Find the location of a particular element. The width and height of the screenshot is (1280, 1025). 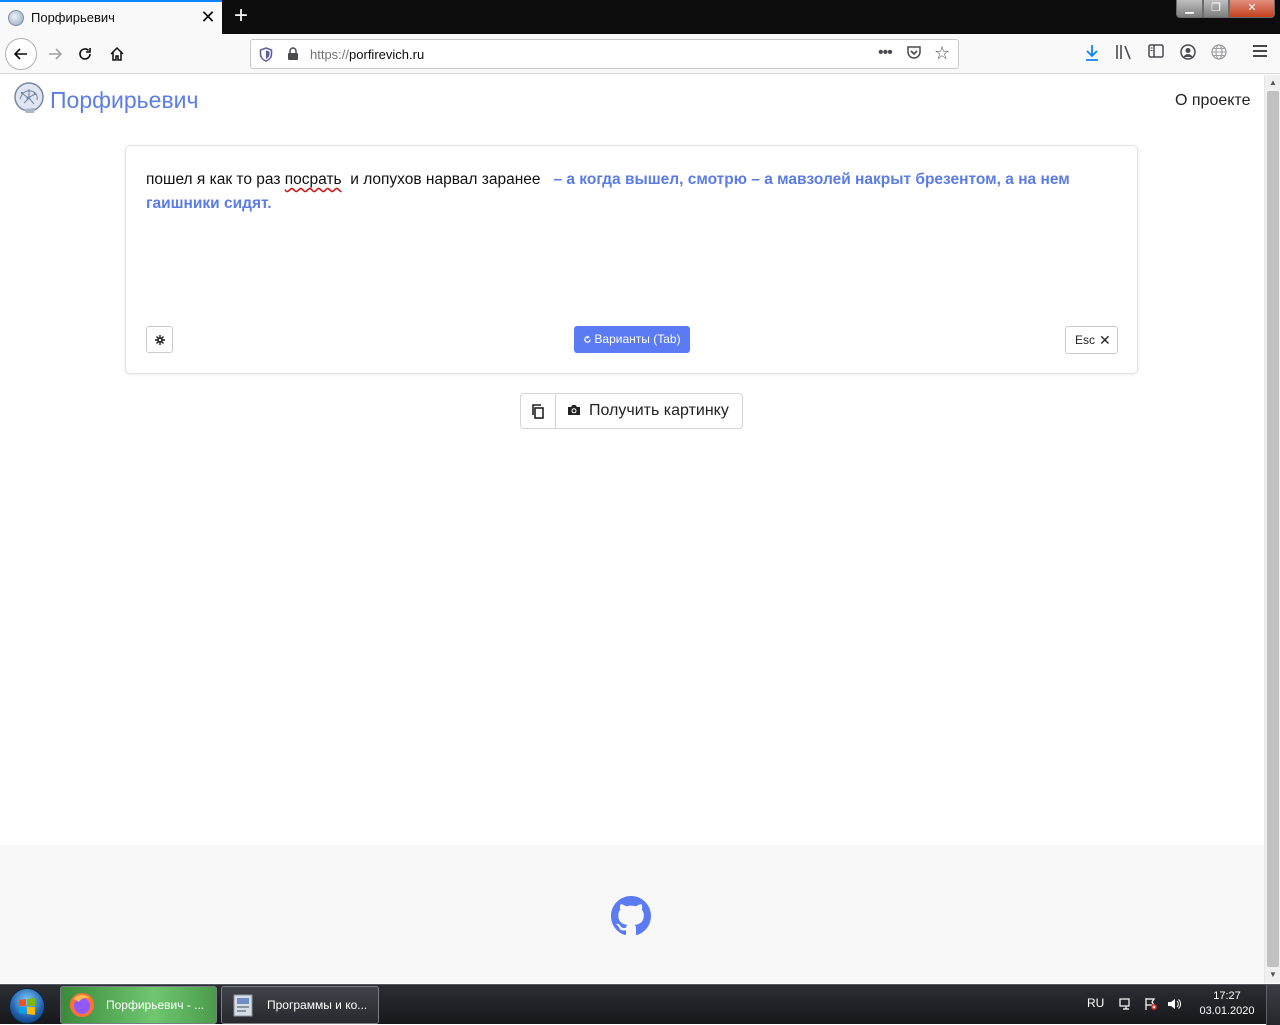

system-clock: 17:27 03.01.2020 is located at coordinates (1227, 1004).